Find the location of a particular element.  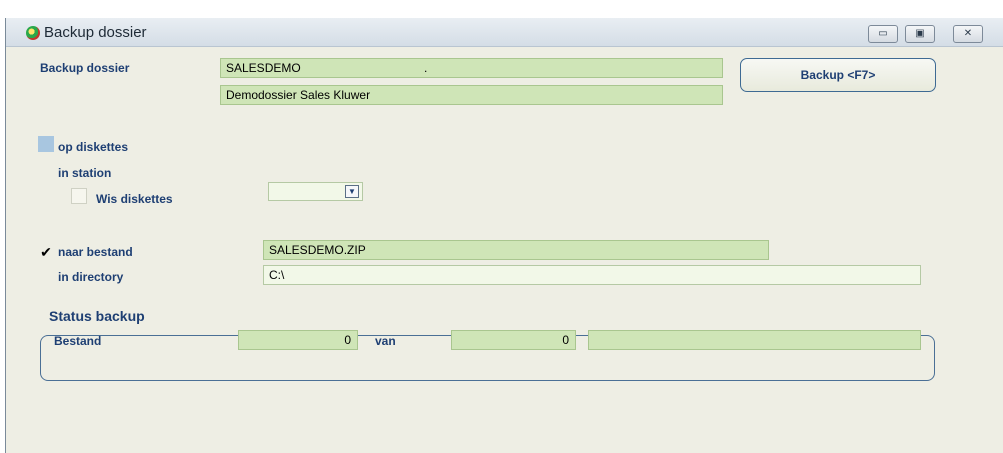

total-file-count: 0 is located at coordinates (513, 340).